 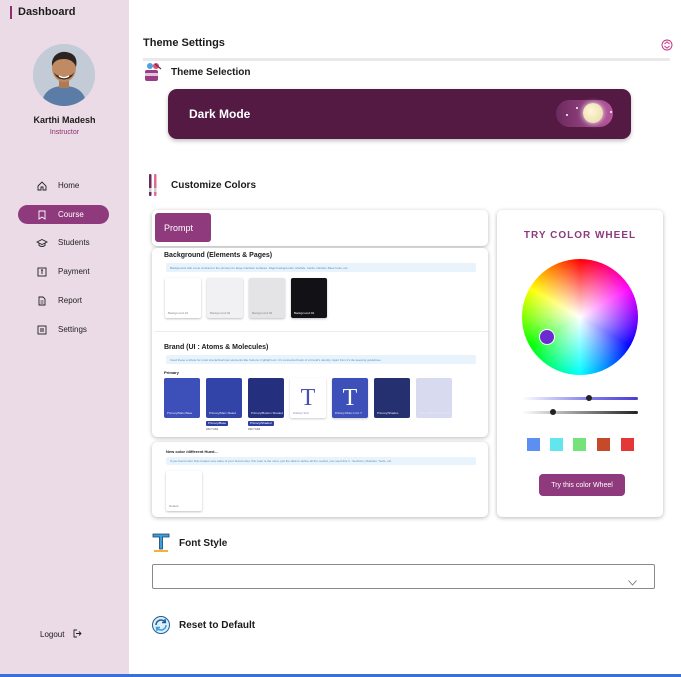 I want to click on brand-swatch: Primary/Bottom Shaded, so click(x=266, y=398).